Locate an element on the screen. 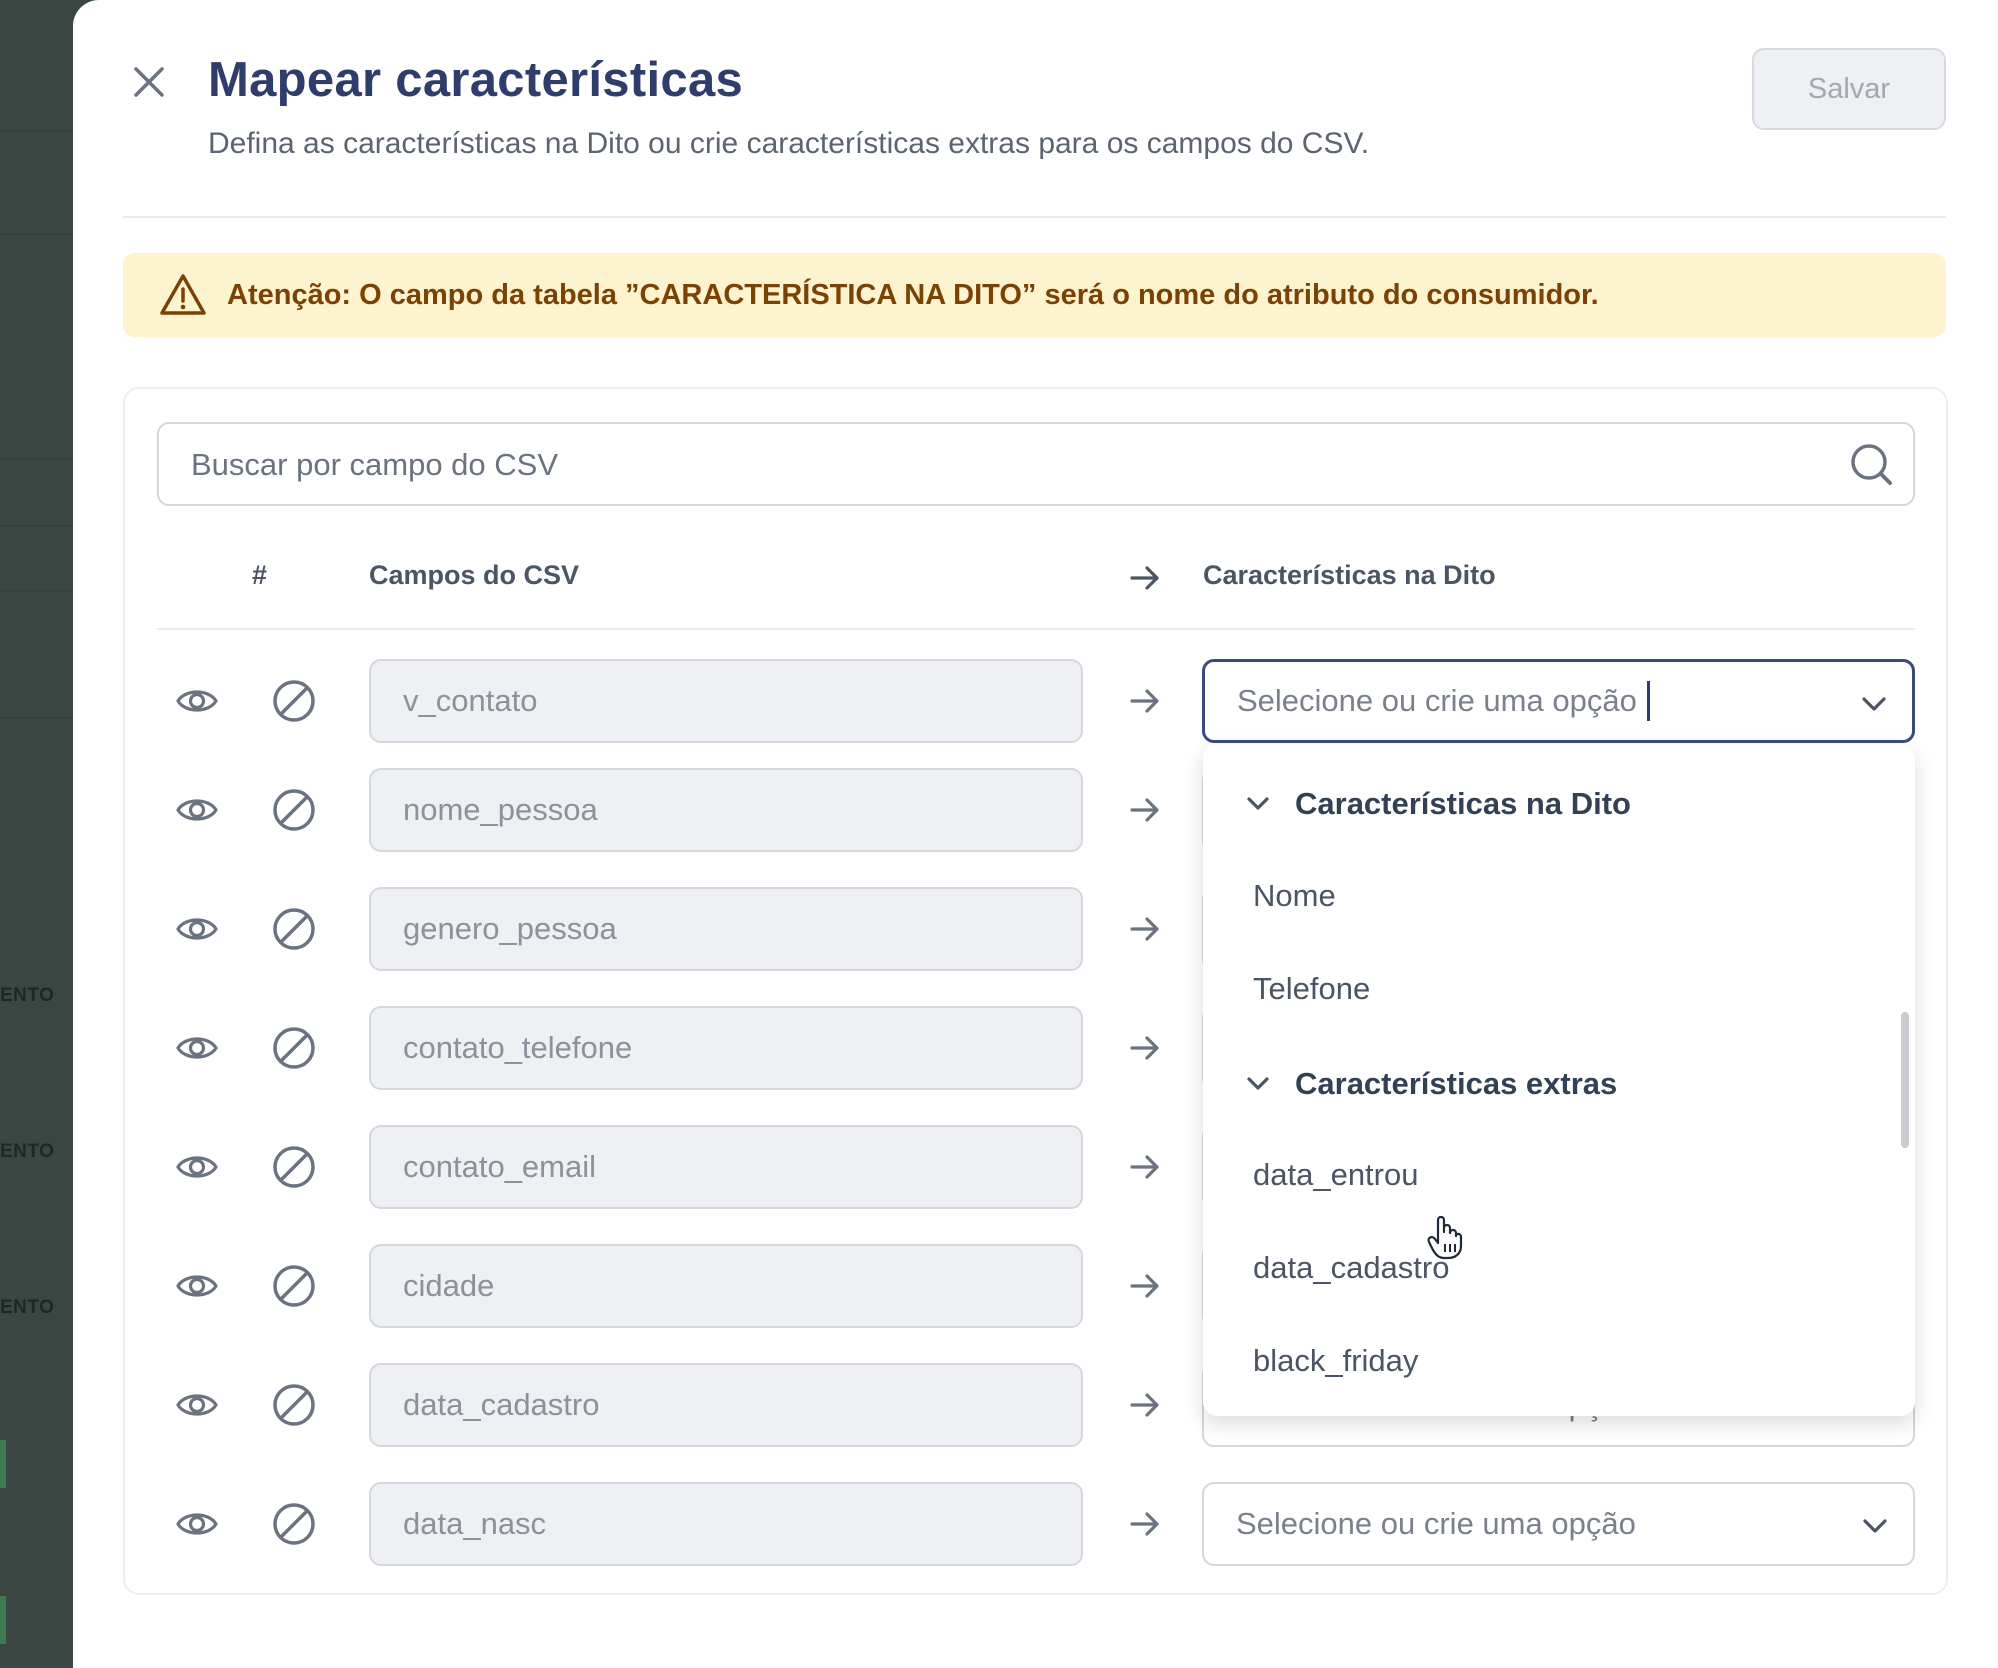  table-header-divider is located at coordinates (1036, 629).